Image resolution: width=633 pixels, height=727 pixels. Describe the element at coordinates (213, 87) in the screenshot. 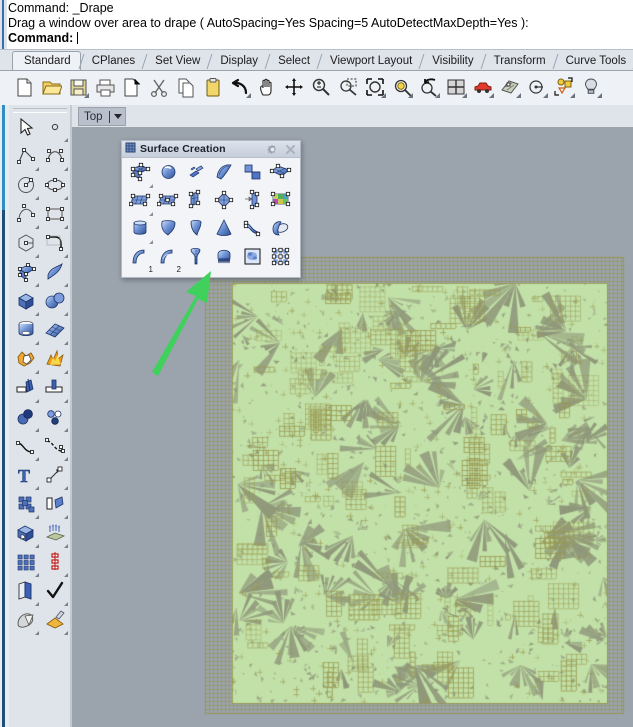

I see `toolbar-button-paste-clipboard` at that location.